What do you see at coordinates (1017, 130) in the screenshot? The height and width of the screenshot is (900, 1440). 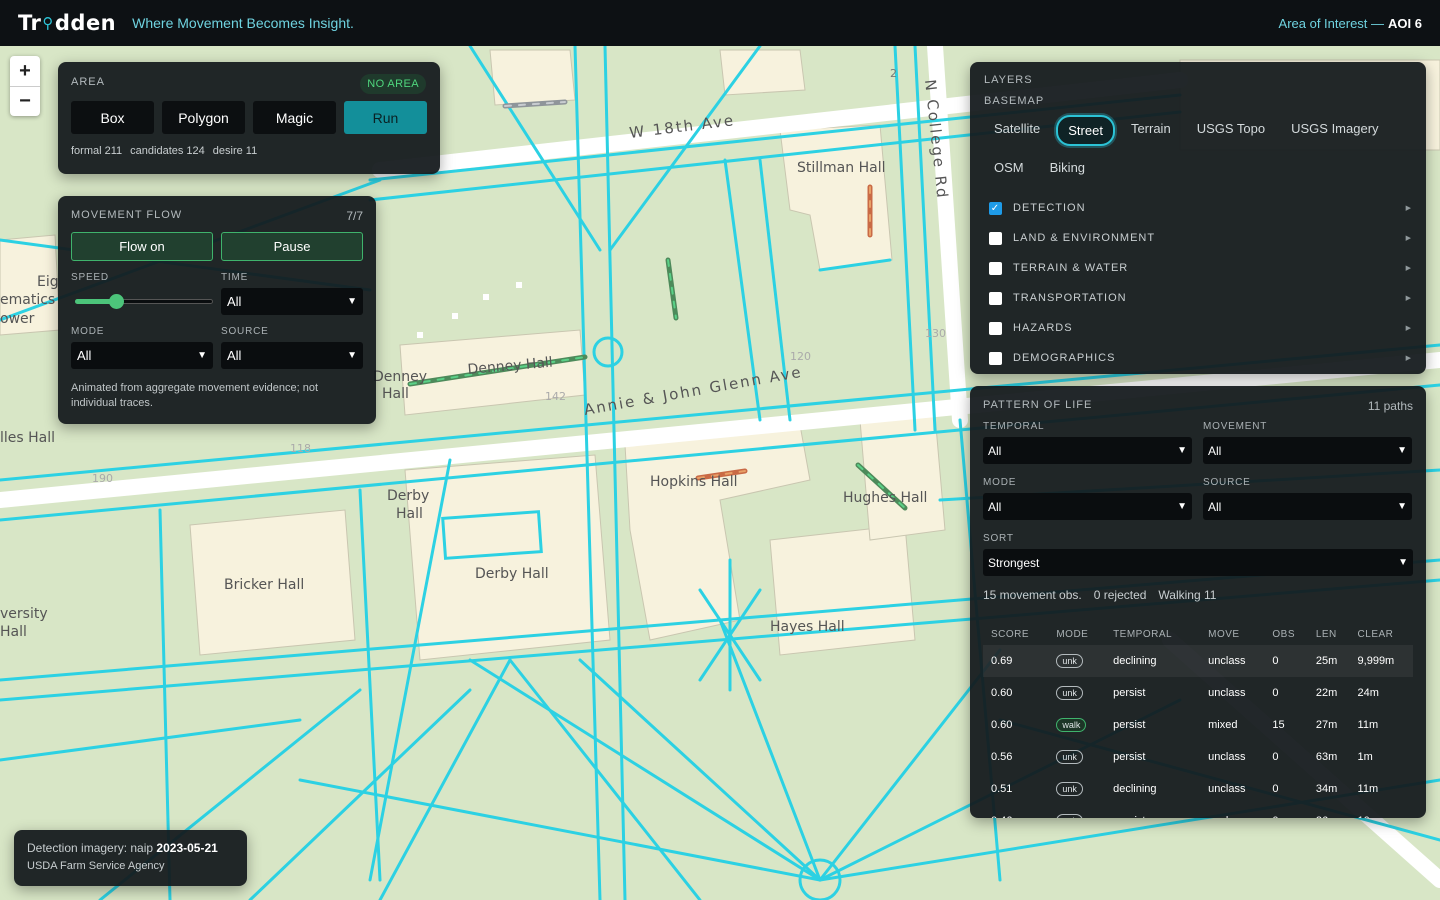 I see `basemap-satellite: Satellite` at bounding box center [1017, 130].